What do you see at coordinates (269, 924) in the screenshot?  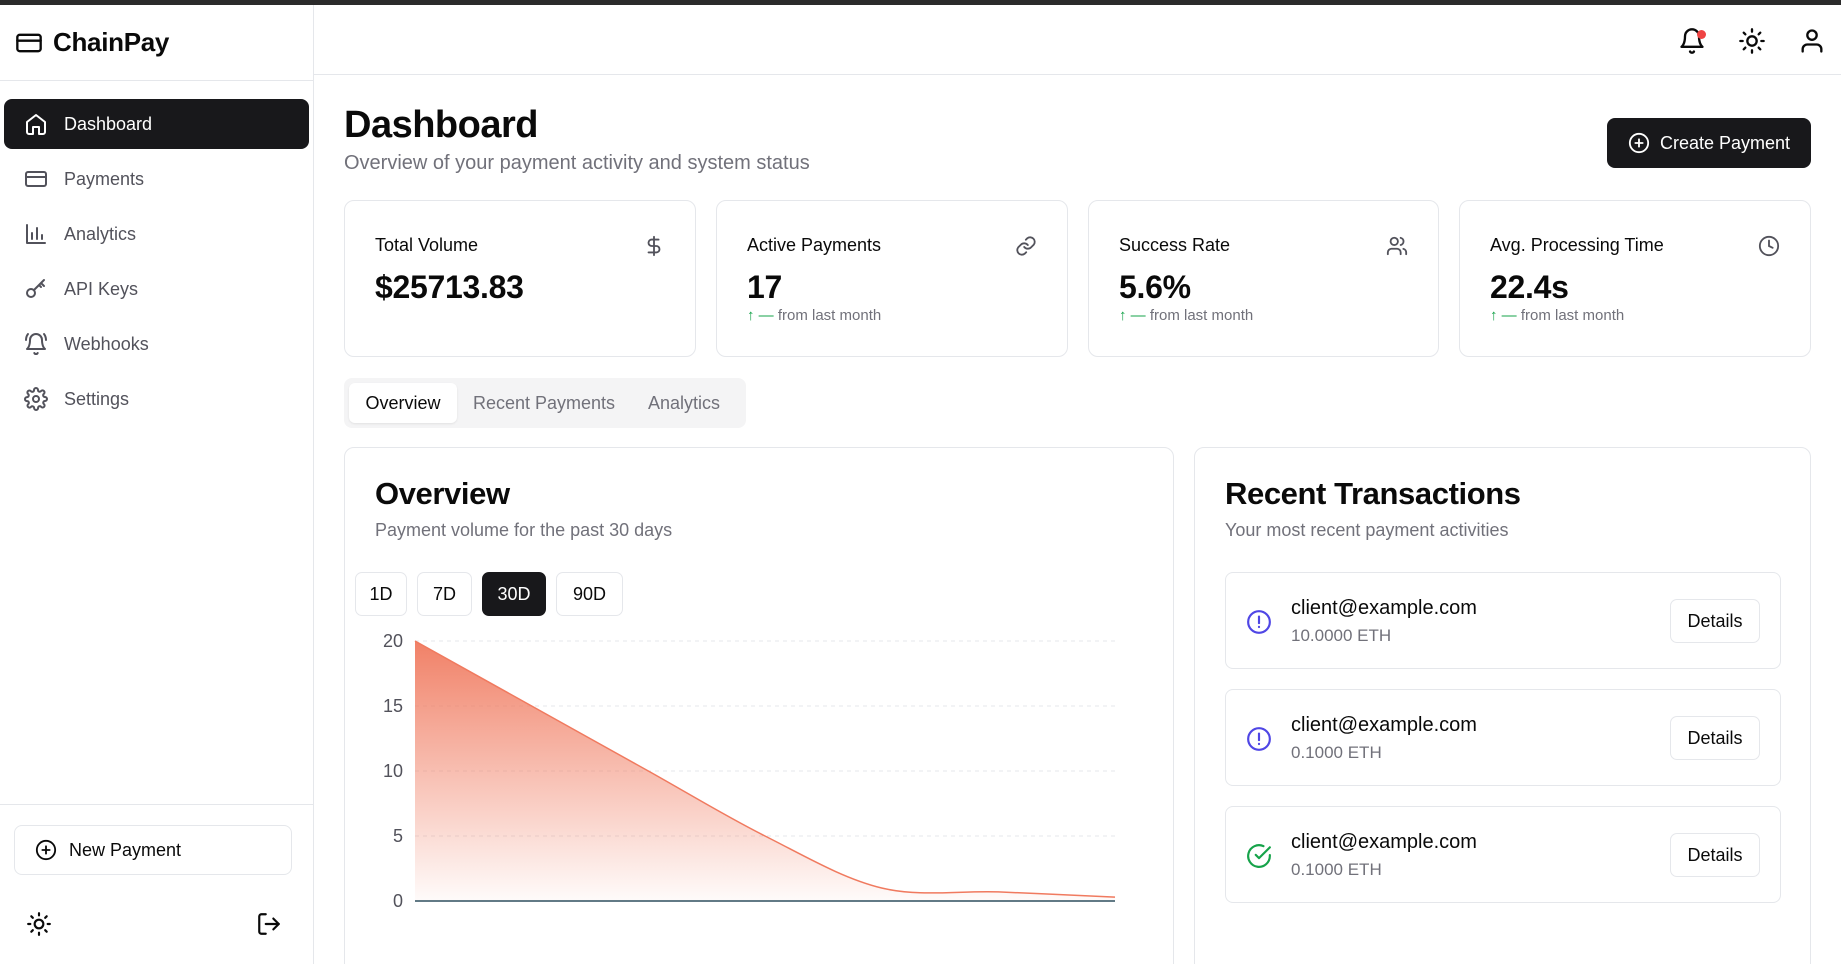 I see `logout-icon` at bounding box center [269, 924].